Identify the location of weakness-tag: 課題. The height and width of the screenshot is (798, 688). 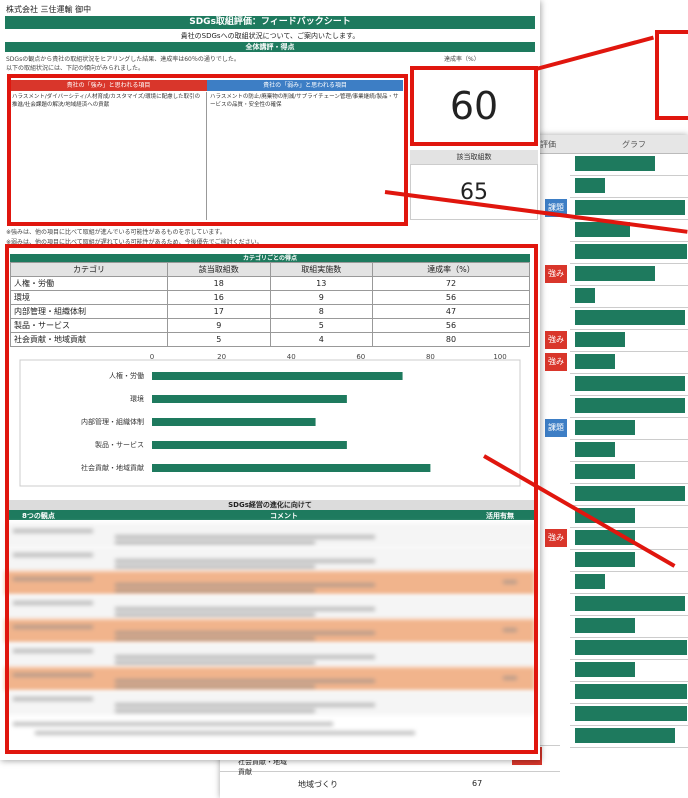
(556, 428).